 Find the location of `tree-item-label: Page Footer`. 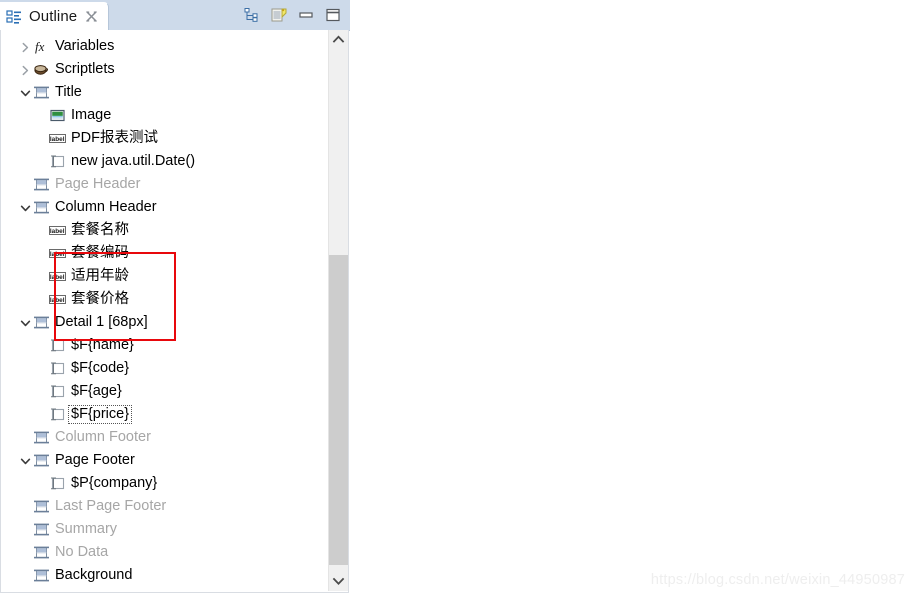

tree-item-label: Page Footer is located at coordinates (95, 460).